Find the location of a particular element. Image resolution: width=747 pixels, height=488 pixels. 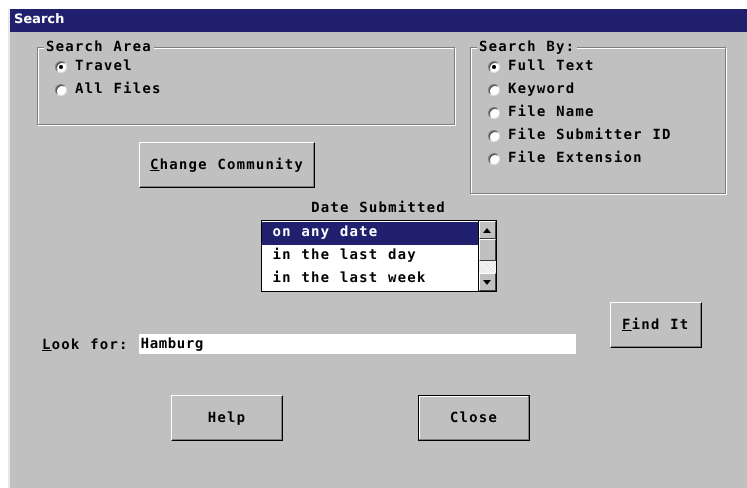

list-item: on any date is located at coordinates (370, 233).